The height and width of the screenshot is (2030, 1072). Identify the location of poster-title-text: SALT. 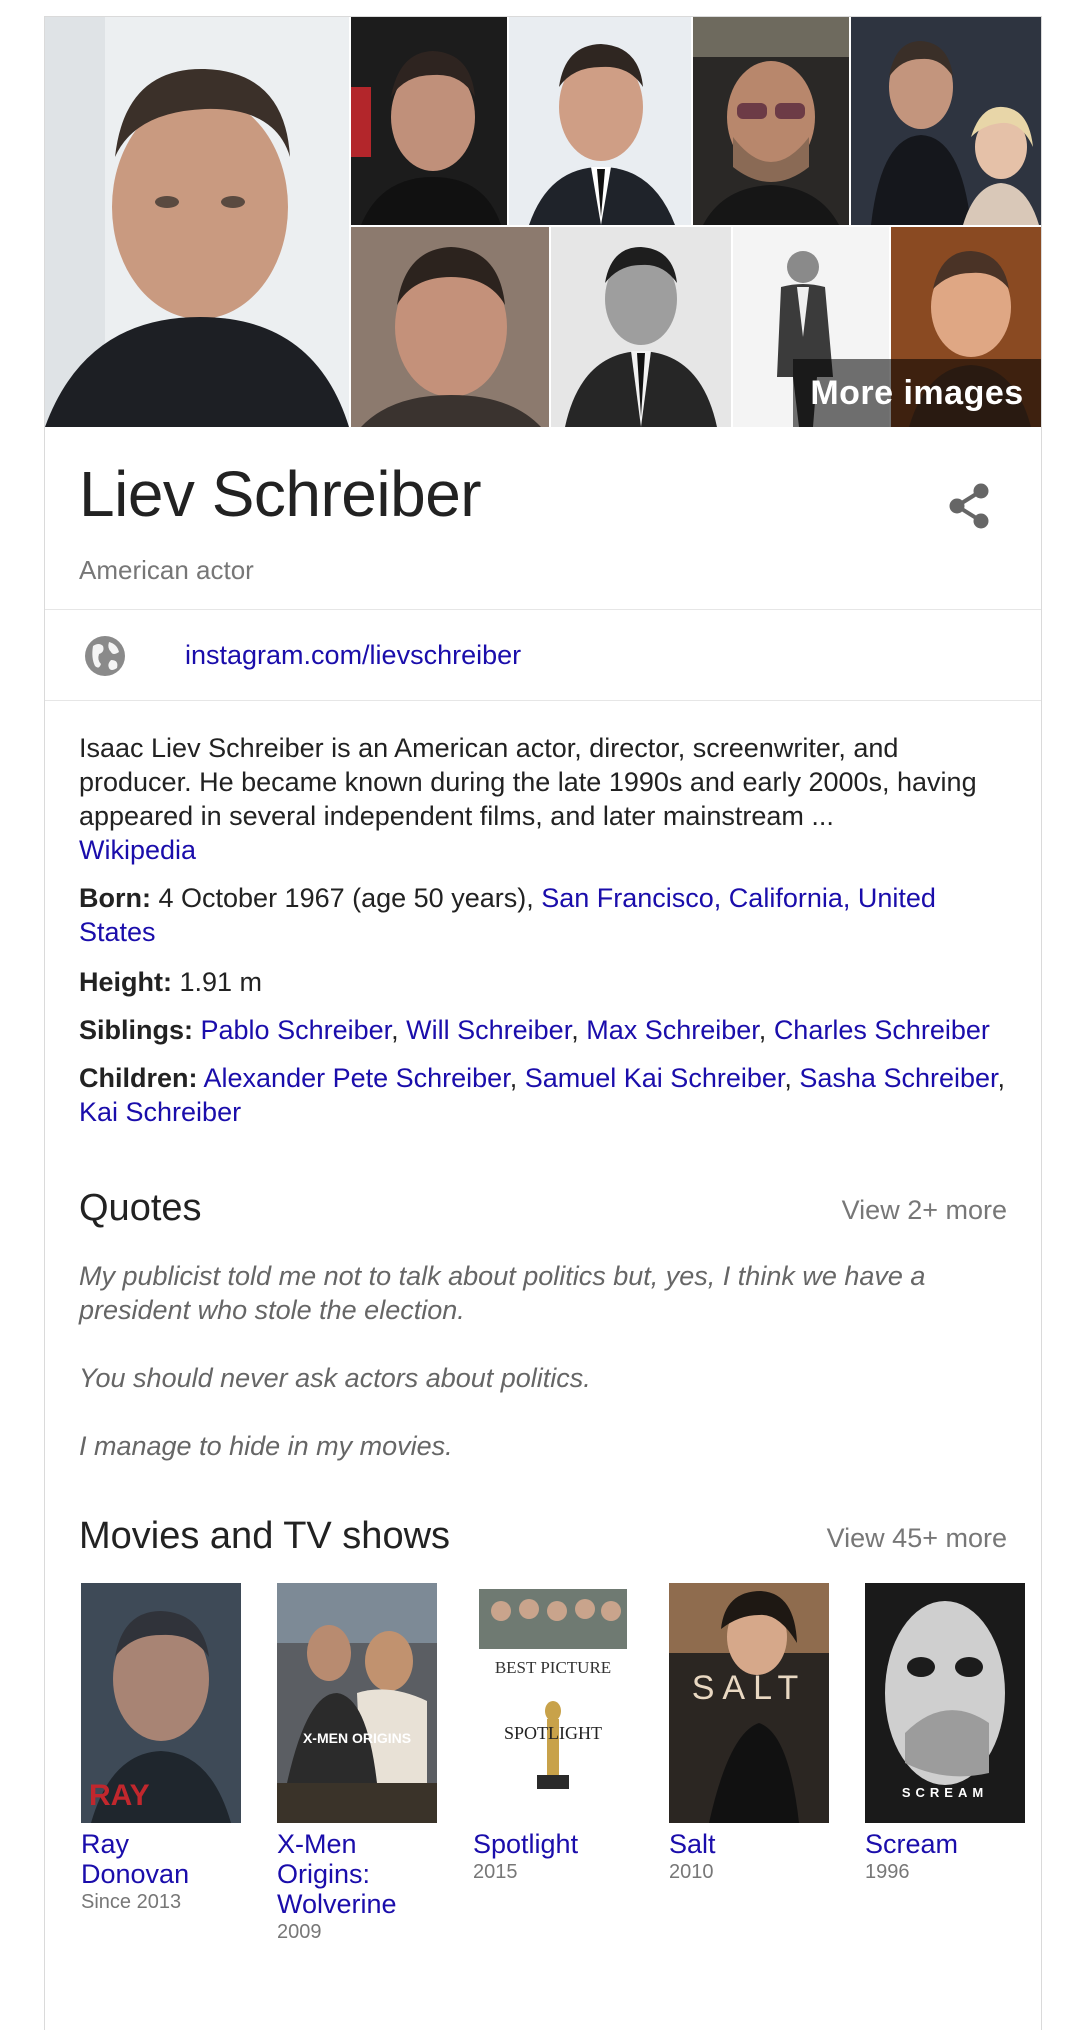
(749, 1688).